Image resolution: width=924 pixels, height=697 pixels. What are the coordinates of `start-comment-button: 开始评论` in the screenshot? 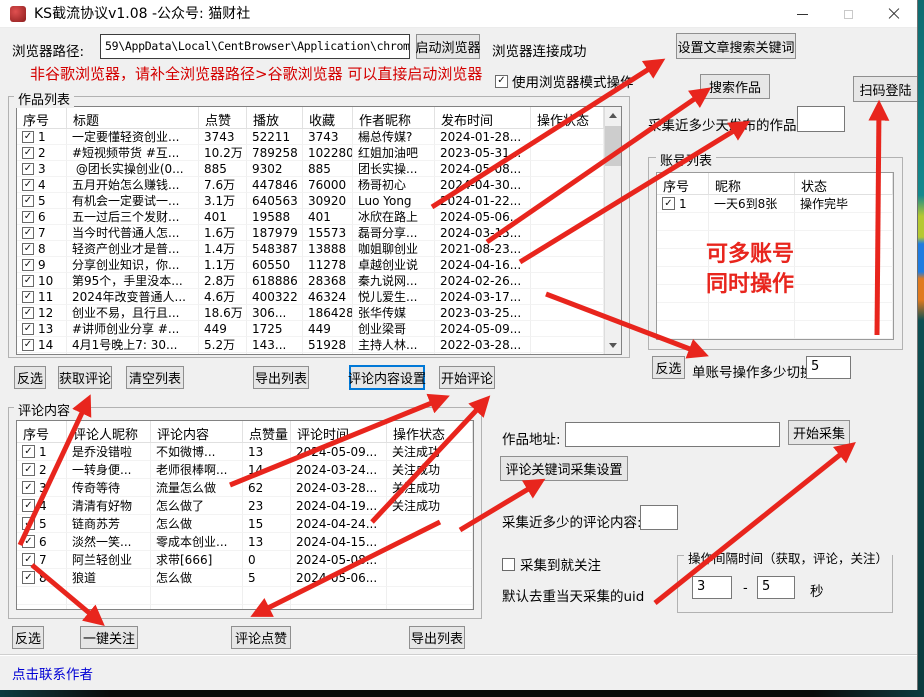 It's located at (467, 377).